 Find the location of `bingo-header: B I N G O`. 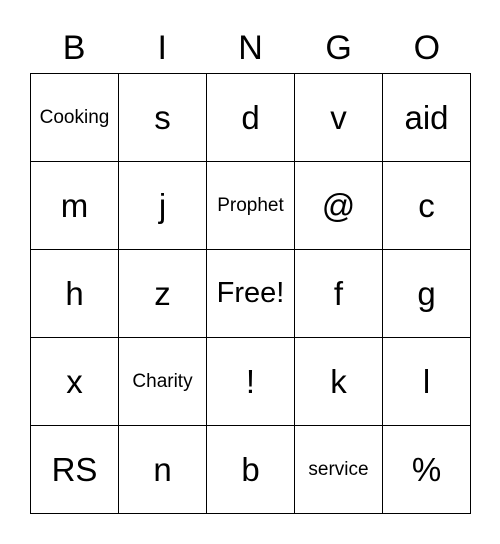

bingo-header: B I N G O is located at coordinates (250, 48).